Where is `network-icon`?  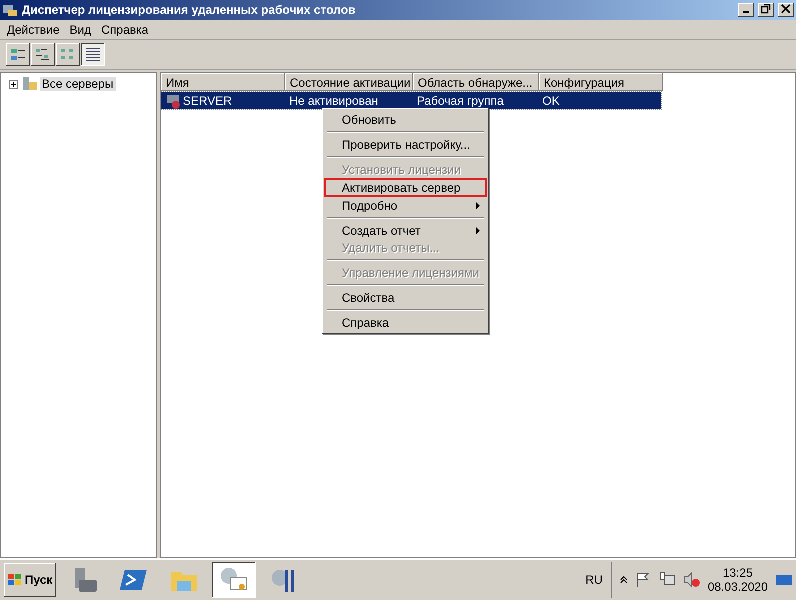 network-icon is located at coordinates (668, 580).